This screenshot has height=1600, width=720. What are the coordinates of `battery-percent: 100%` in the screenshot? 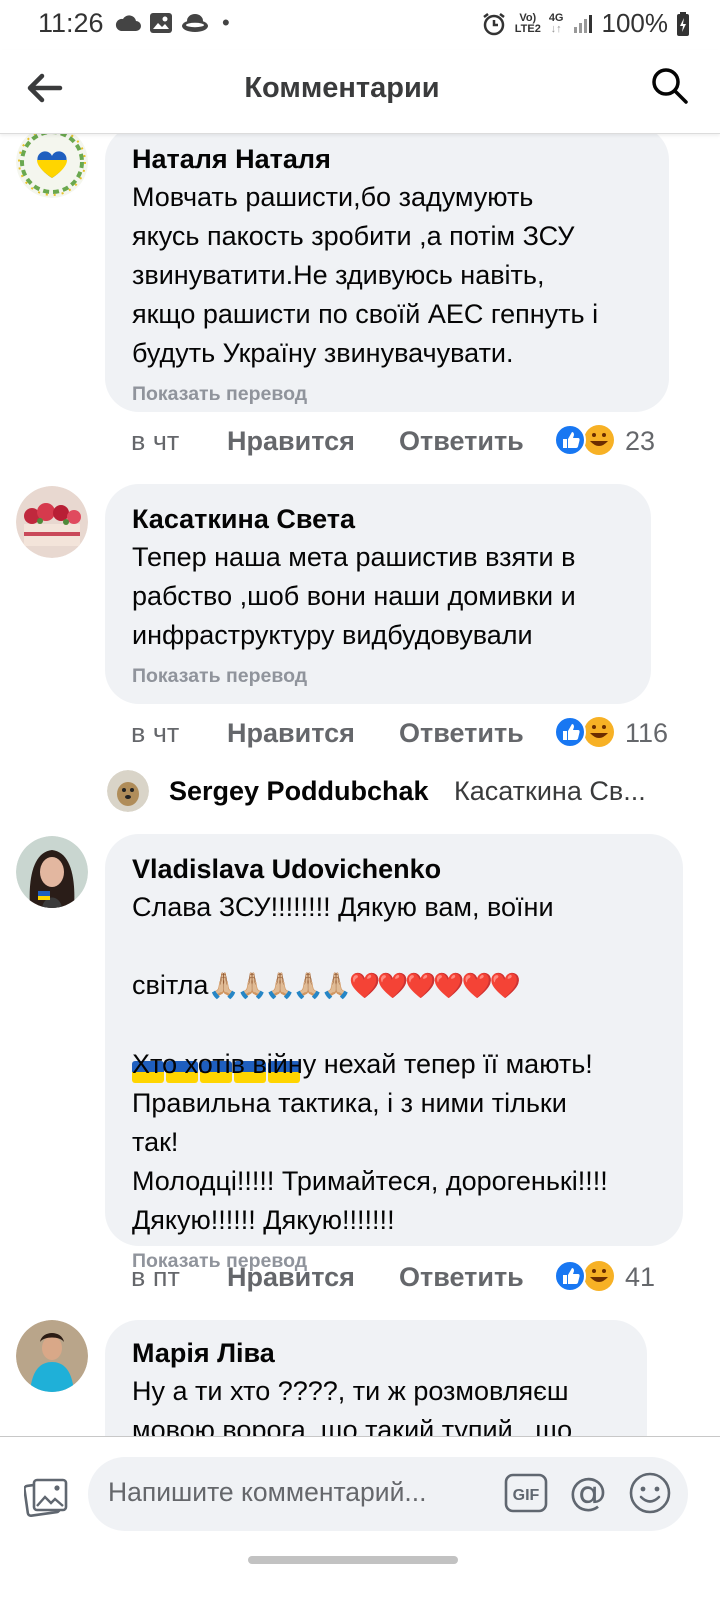 It's located at (635, 23).